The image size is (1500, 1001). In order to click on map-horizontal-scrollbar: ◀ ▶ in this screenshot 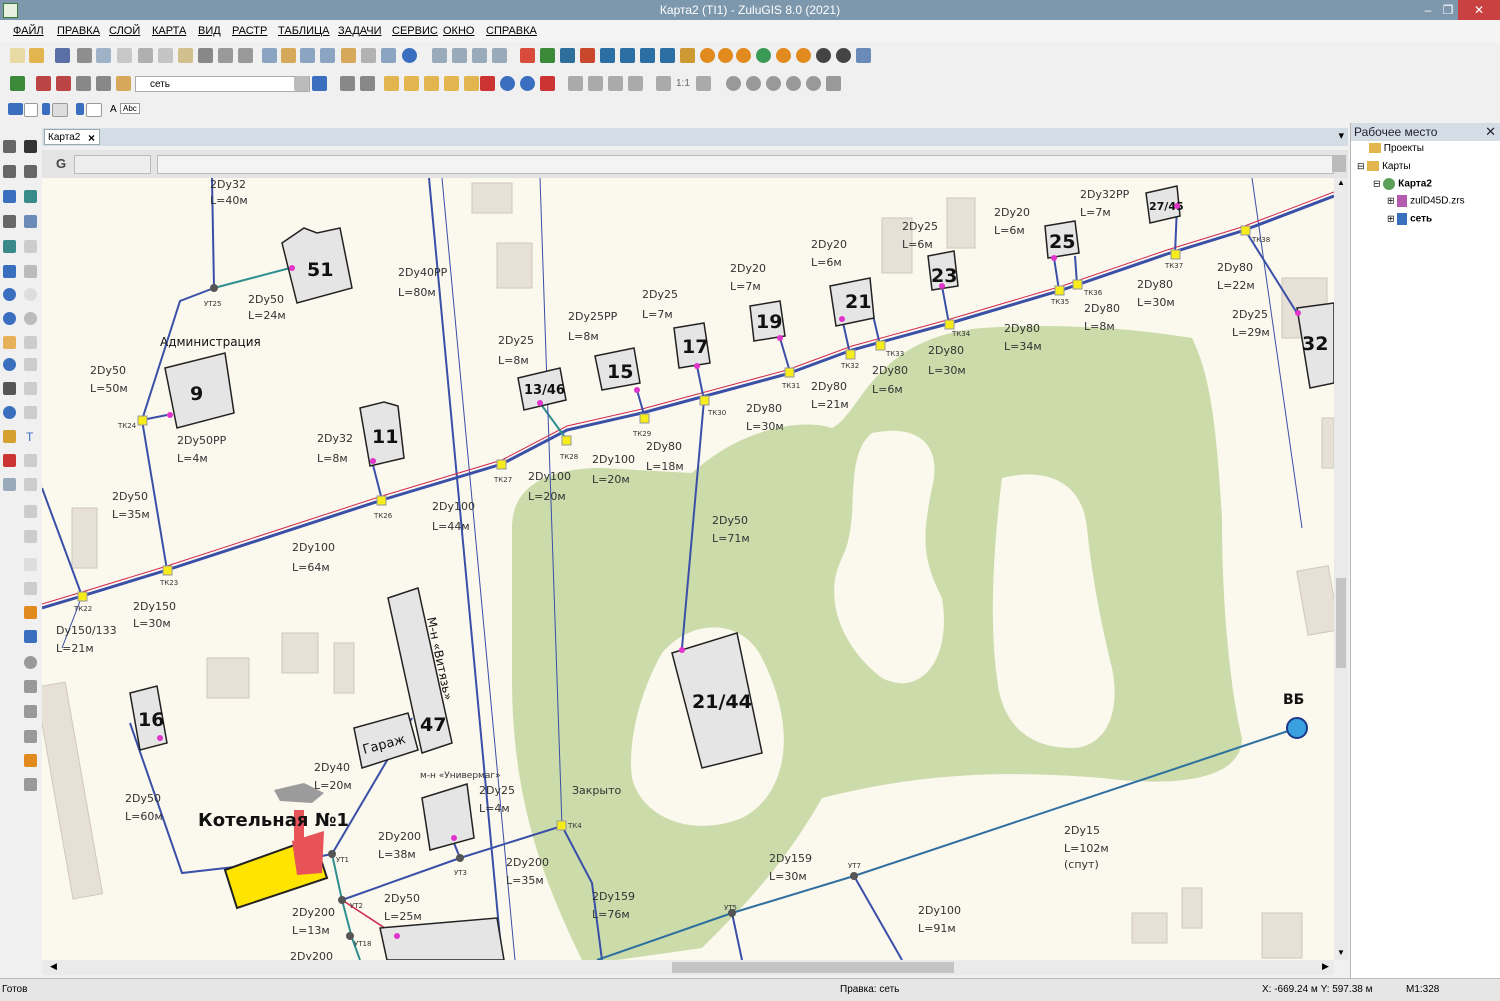, I will do `click(688, 967)`.